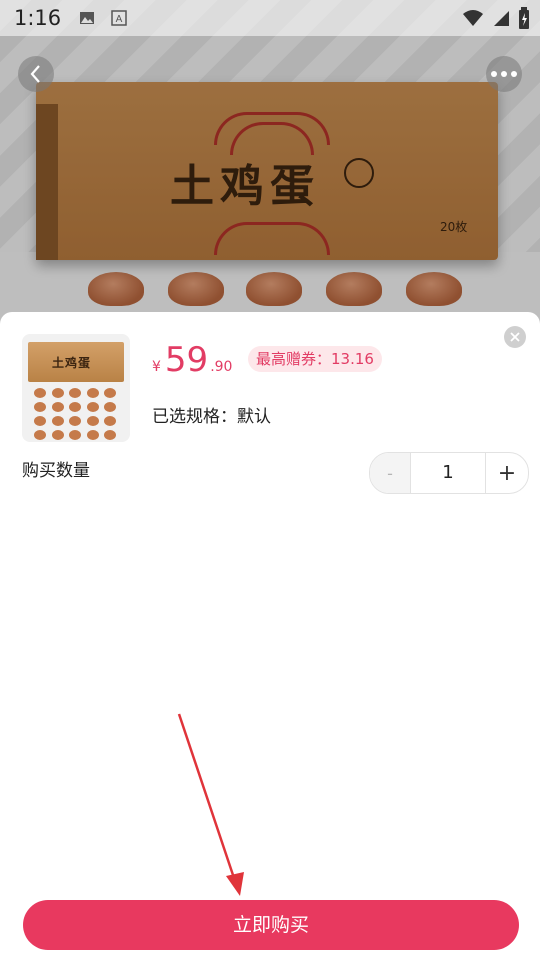 Image resolution: width=540 pixels, height=960 pixels. I want to click on quantity-stepper: - 1 +, so click(449, 473).